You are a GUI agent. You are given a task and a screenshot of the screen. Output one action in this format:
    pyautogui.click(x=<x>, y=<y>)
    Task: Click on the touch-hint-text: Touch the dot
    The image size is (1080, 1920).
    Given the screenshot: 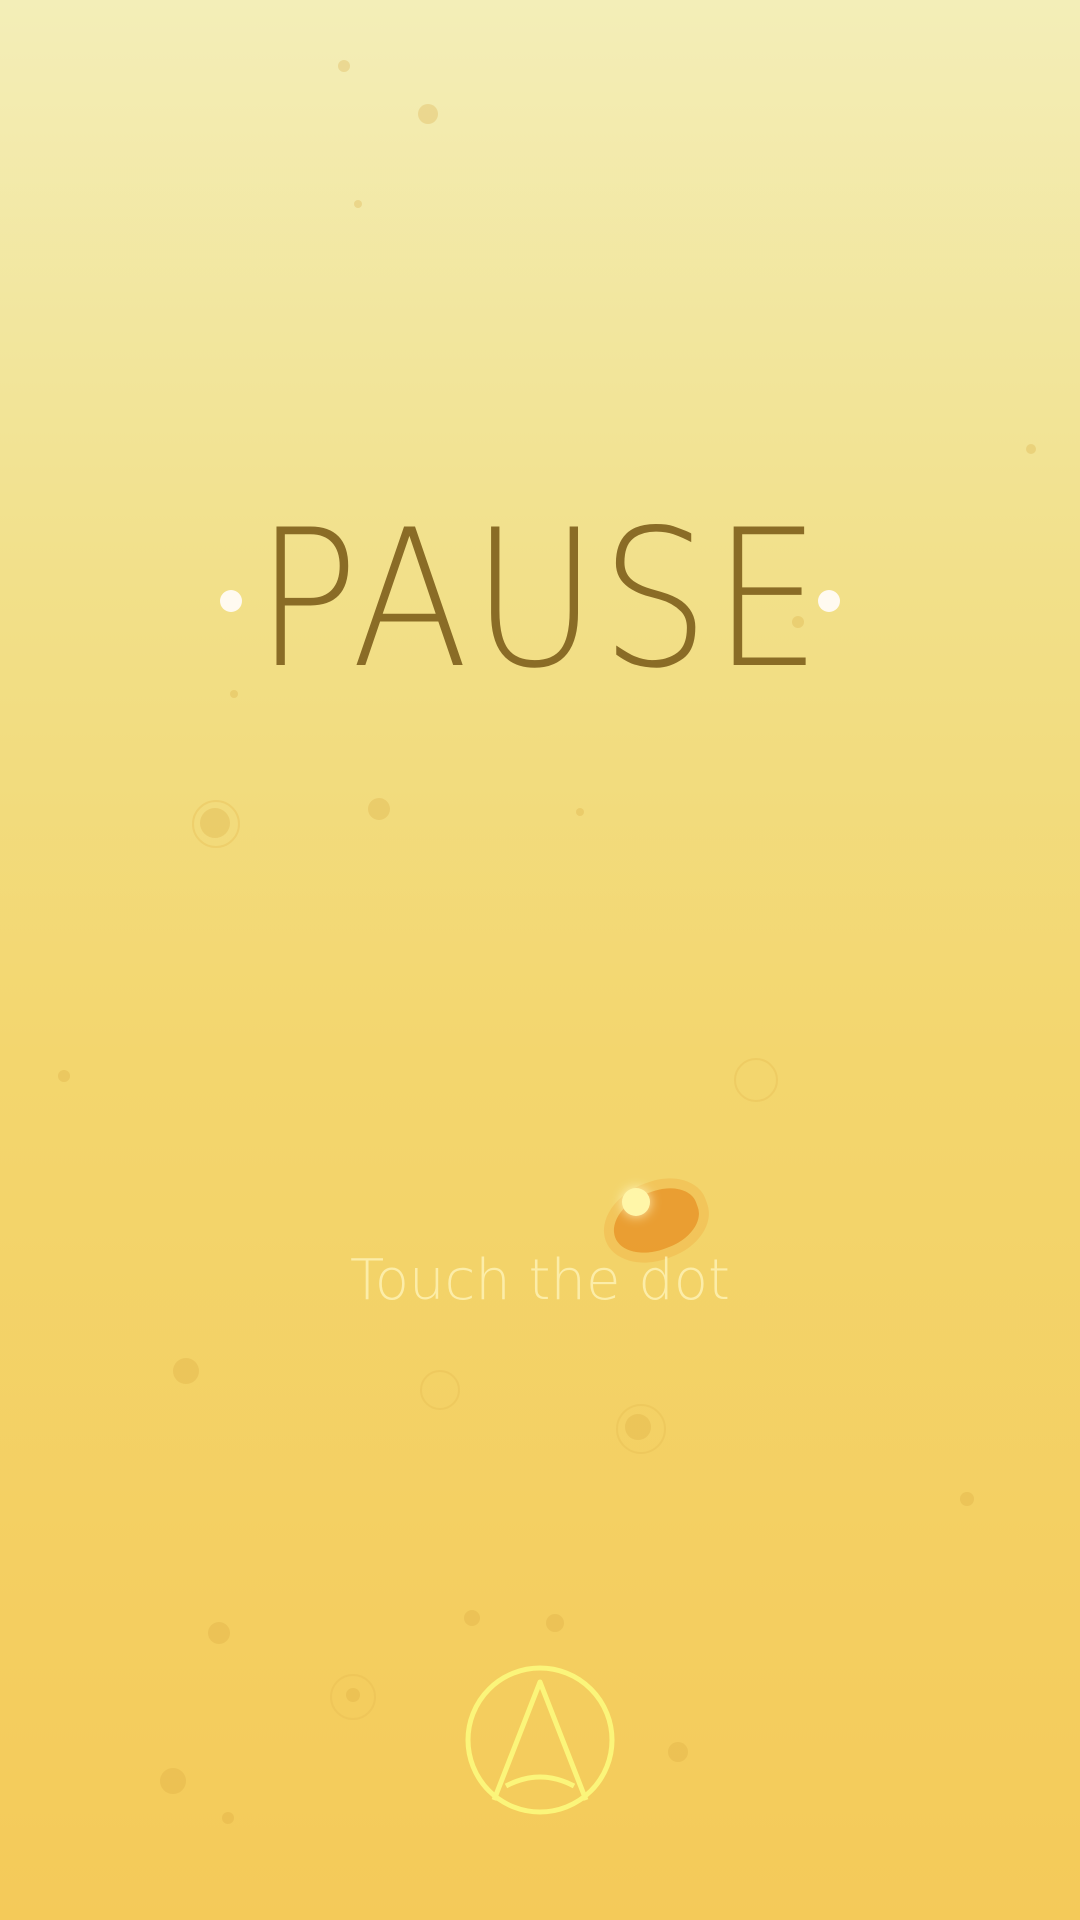 What is the action you would take?
    pyautogui.click(x=540, y=1280)
    